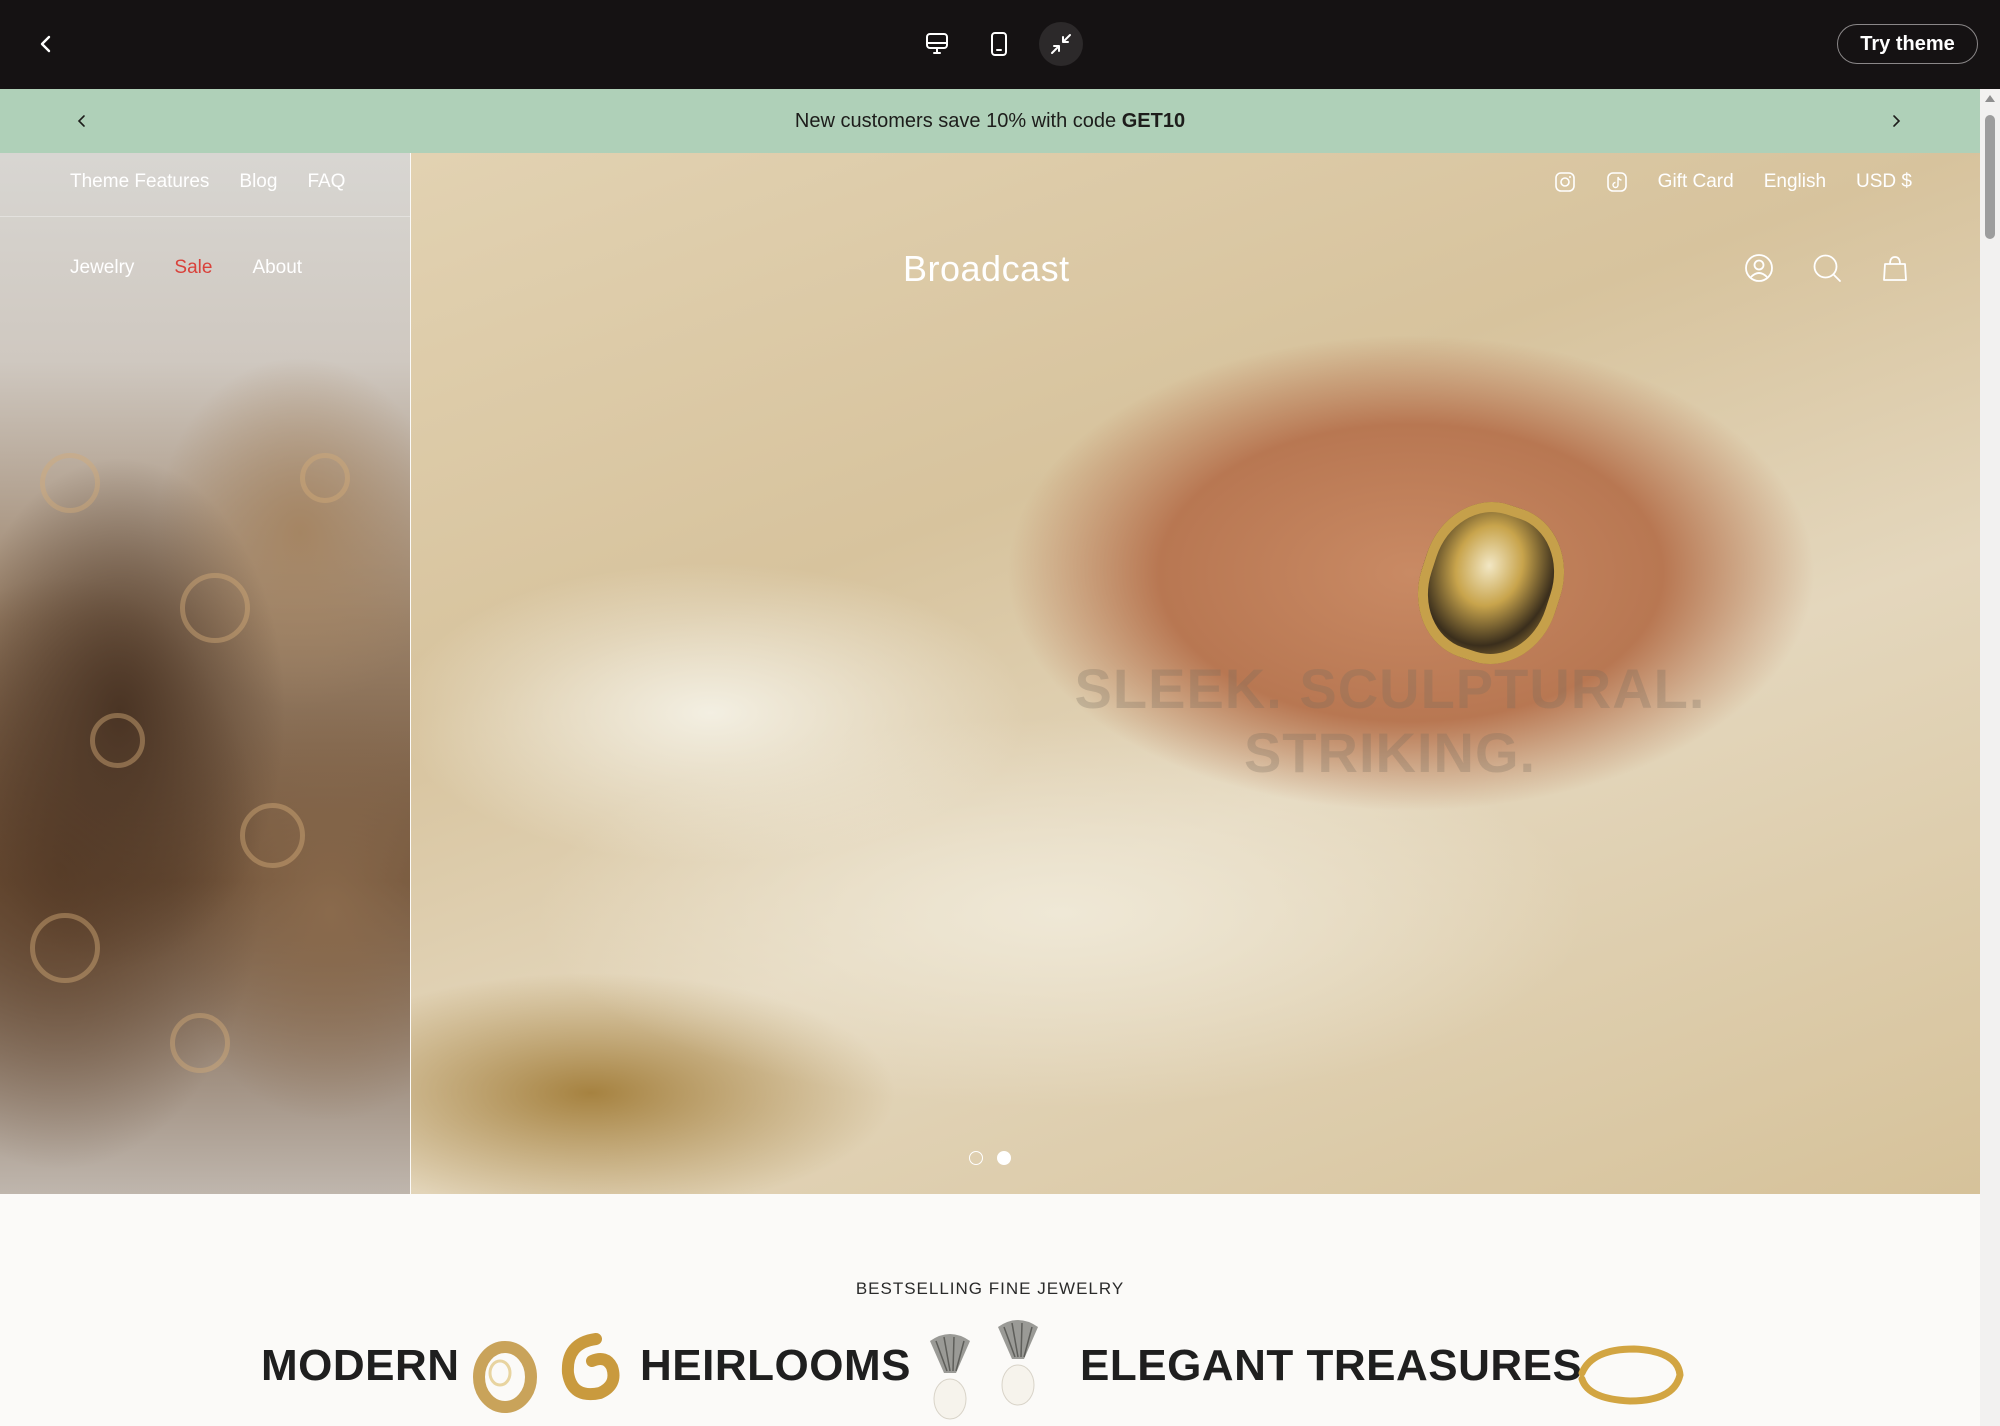 Image resolution: width=2000 pixels, height=1426 pixels. What do you see at coordinates (1331, 1366) in the screenshot?
I see `marquee-word-elegant-treasures: ELEGANT TREASURES` at bounding box center [1331, 1366].